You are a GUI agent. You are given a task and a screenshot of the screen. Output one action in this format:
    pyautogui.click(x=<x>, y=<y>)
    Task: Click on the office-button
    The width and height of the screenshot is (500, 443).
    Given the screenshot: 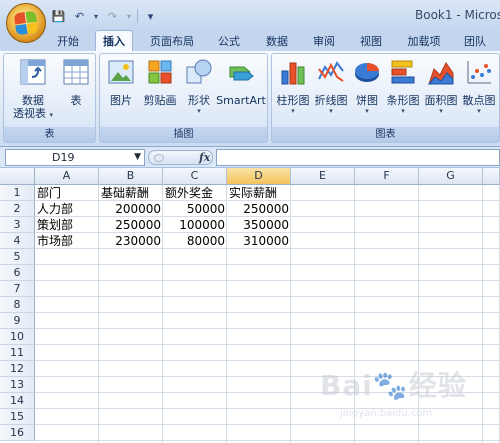 What is the action you would take?
    pyautogui.click(x=26, y=23)
    